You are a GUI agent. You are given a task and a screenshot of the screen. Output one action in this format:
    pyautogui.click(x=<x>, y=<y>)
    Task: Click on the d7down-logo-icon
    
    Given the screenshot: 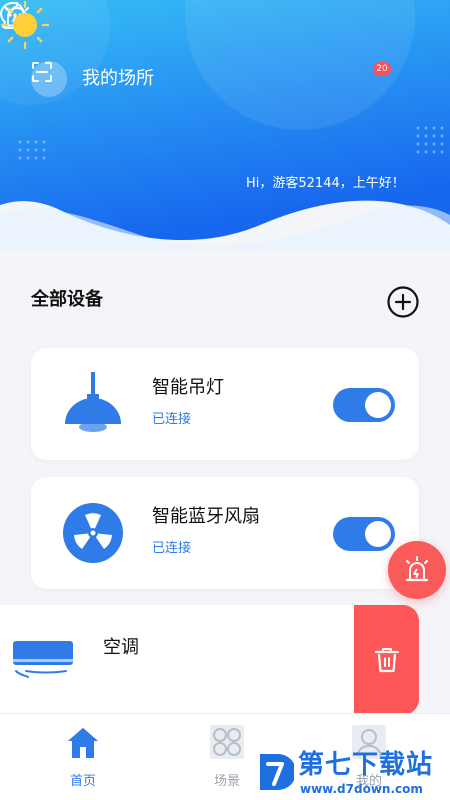 What is the action you would take?
    pyautogui.click(x=277, y=772)
    